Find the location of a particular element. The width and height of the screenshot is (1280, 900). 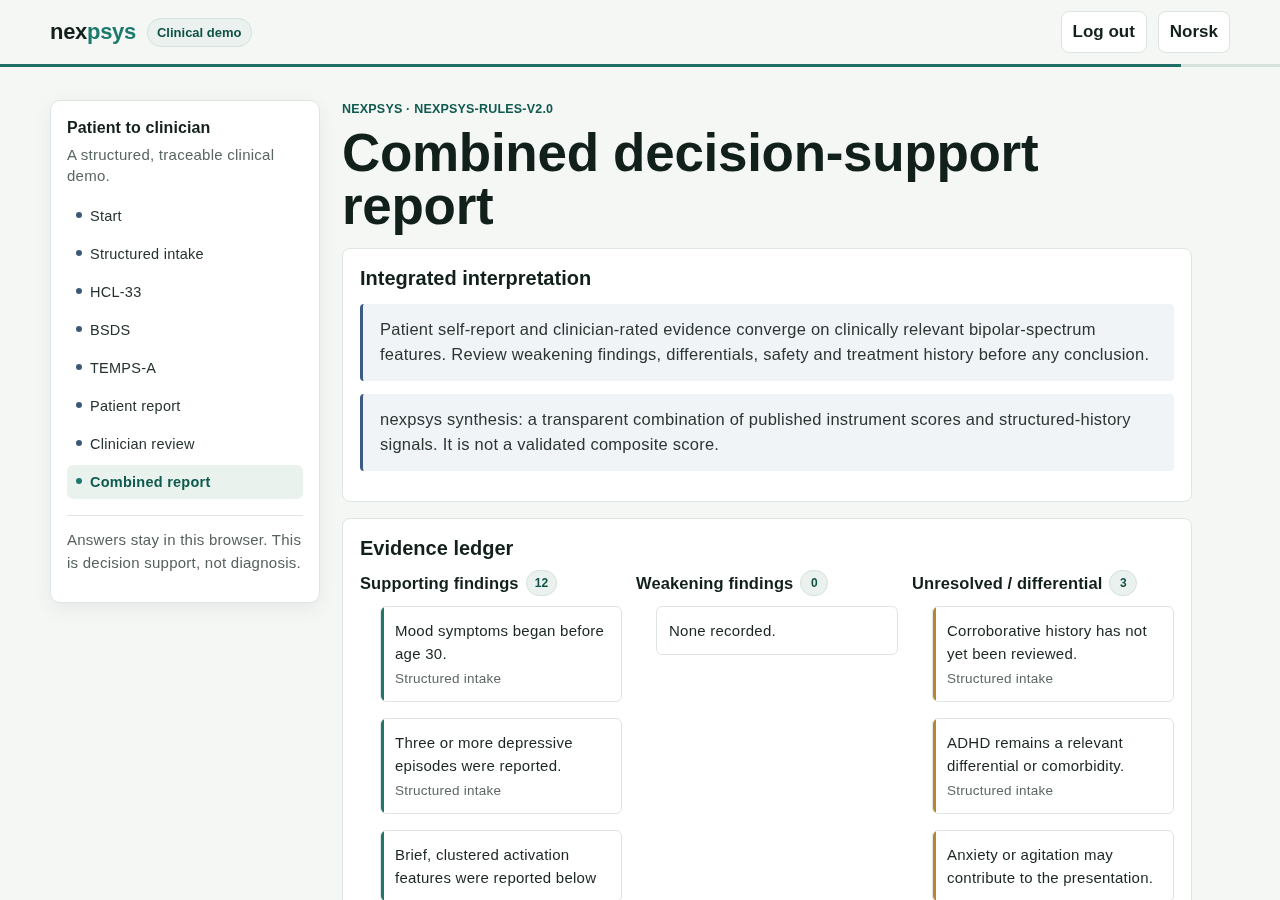

sidebar-title: Patient to clinician is located at coordinates (139, 128).